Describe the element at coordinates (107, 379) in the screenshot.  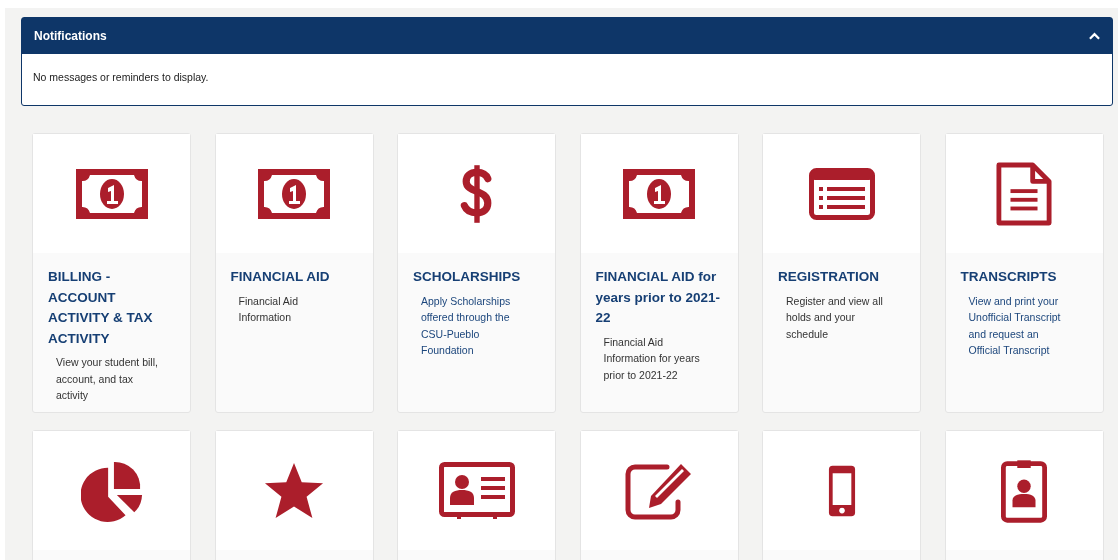
I see `tile-description: View your student bill, account, and tax activity` at that location.